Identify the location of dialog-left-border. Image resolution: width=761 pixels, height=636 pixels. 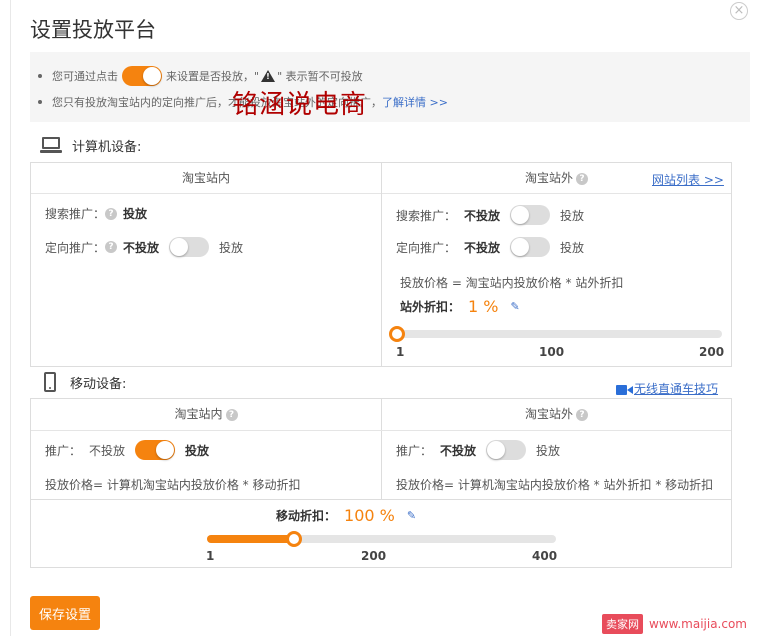
(10, 318).